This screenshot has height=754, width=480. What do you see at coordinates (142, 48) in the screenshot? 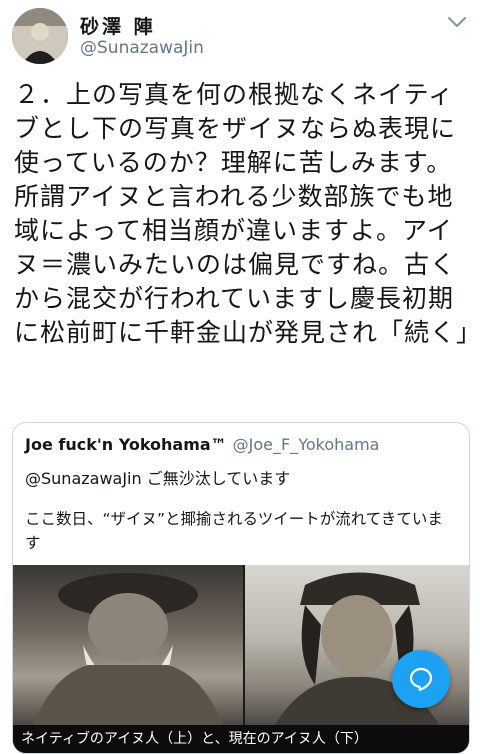
I see `author-handle: @SunazawaJin` at bounding box center [142, 48].